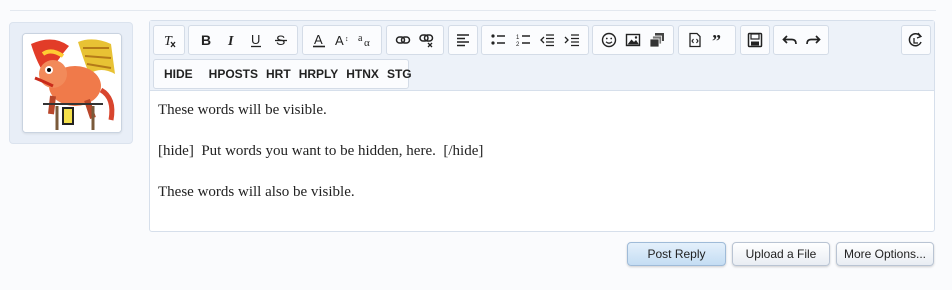  I want to click on smilie-icon, so click(609, 40).